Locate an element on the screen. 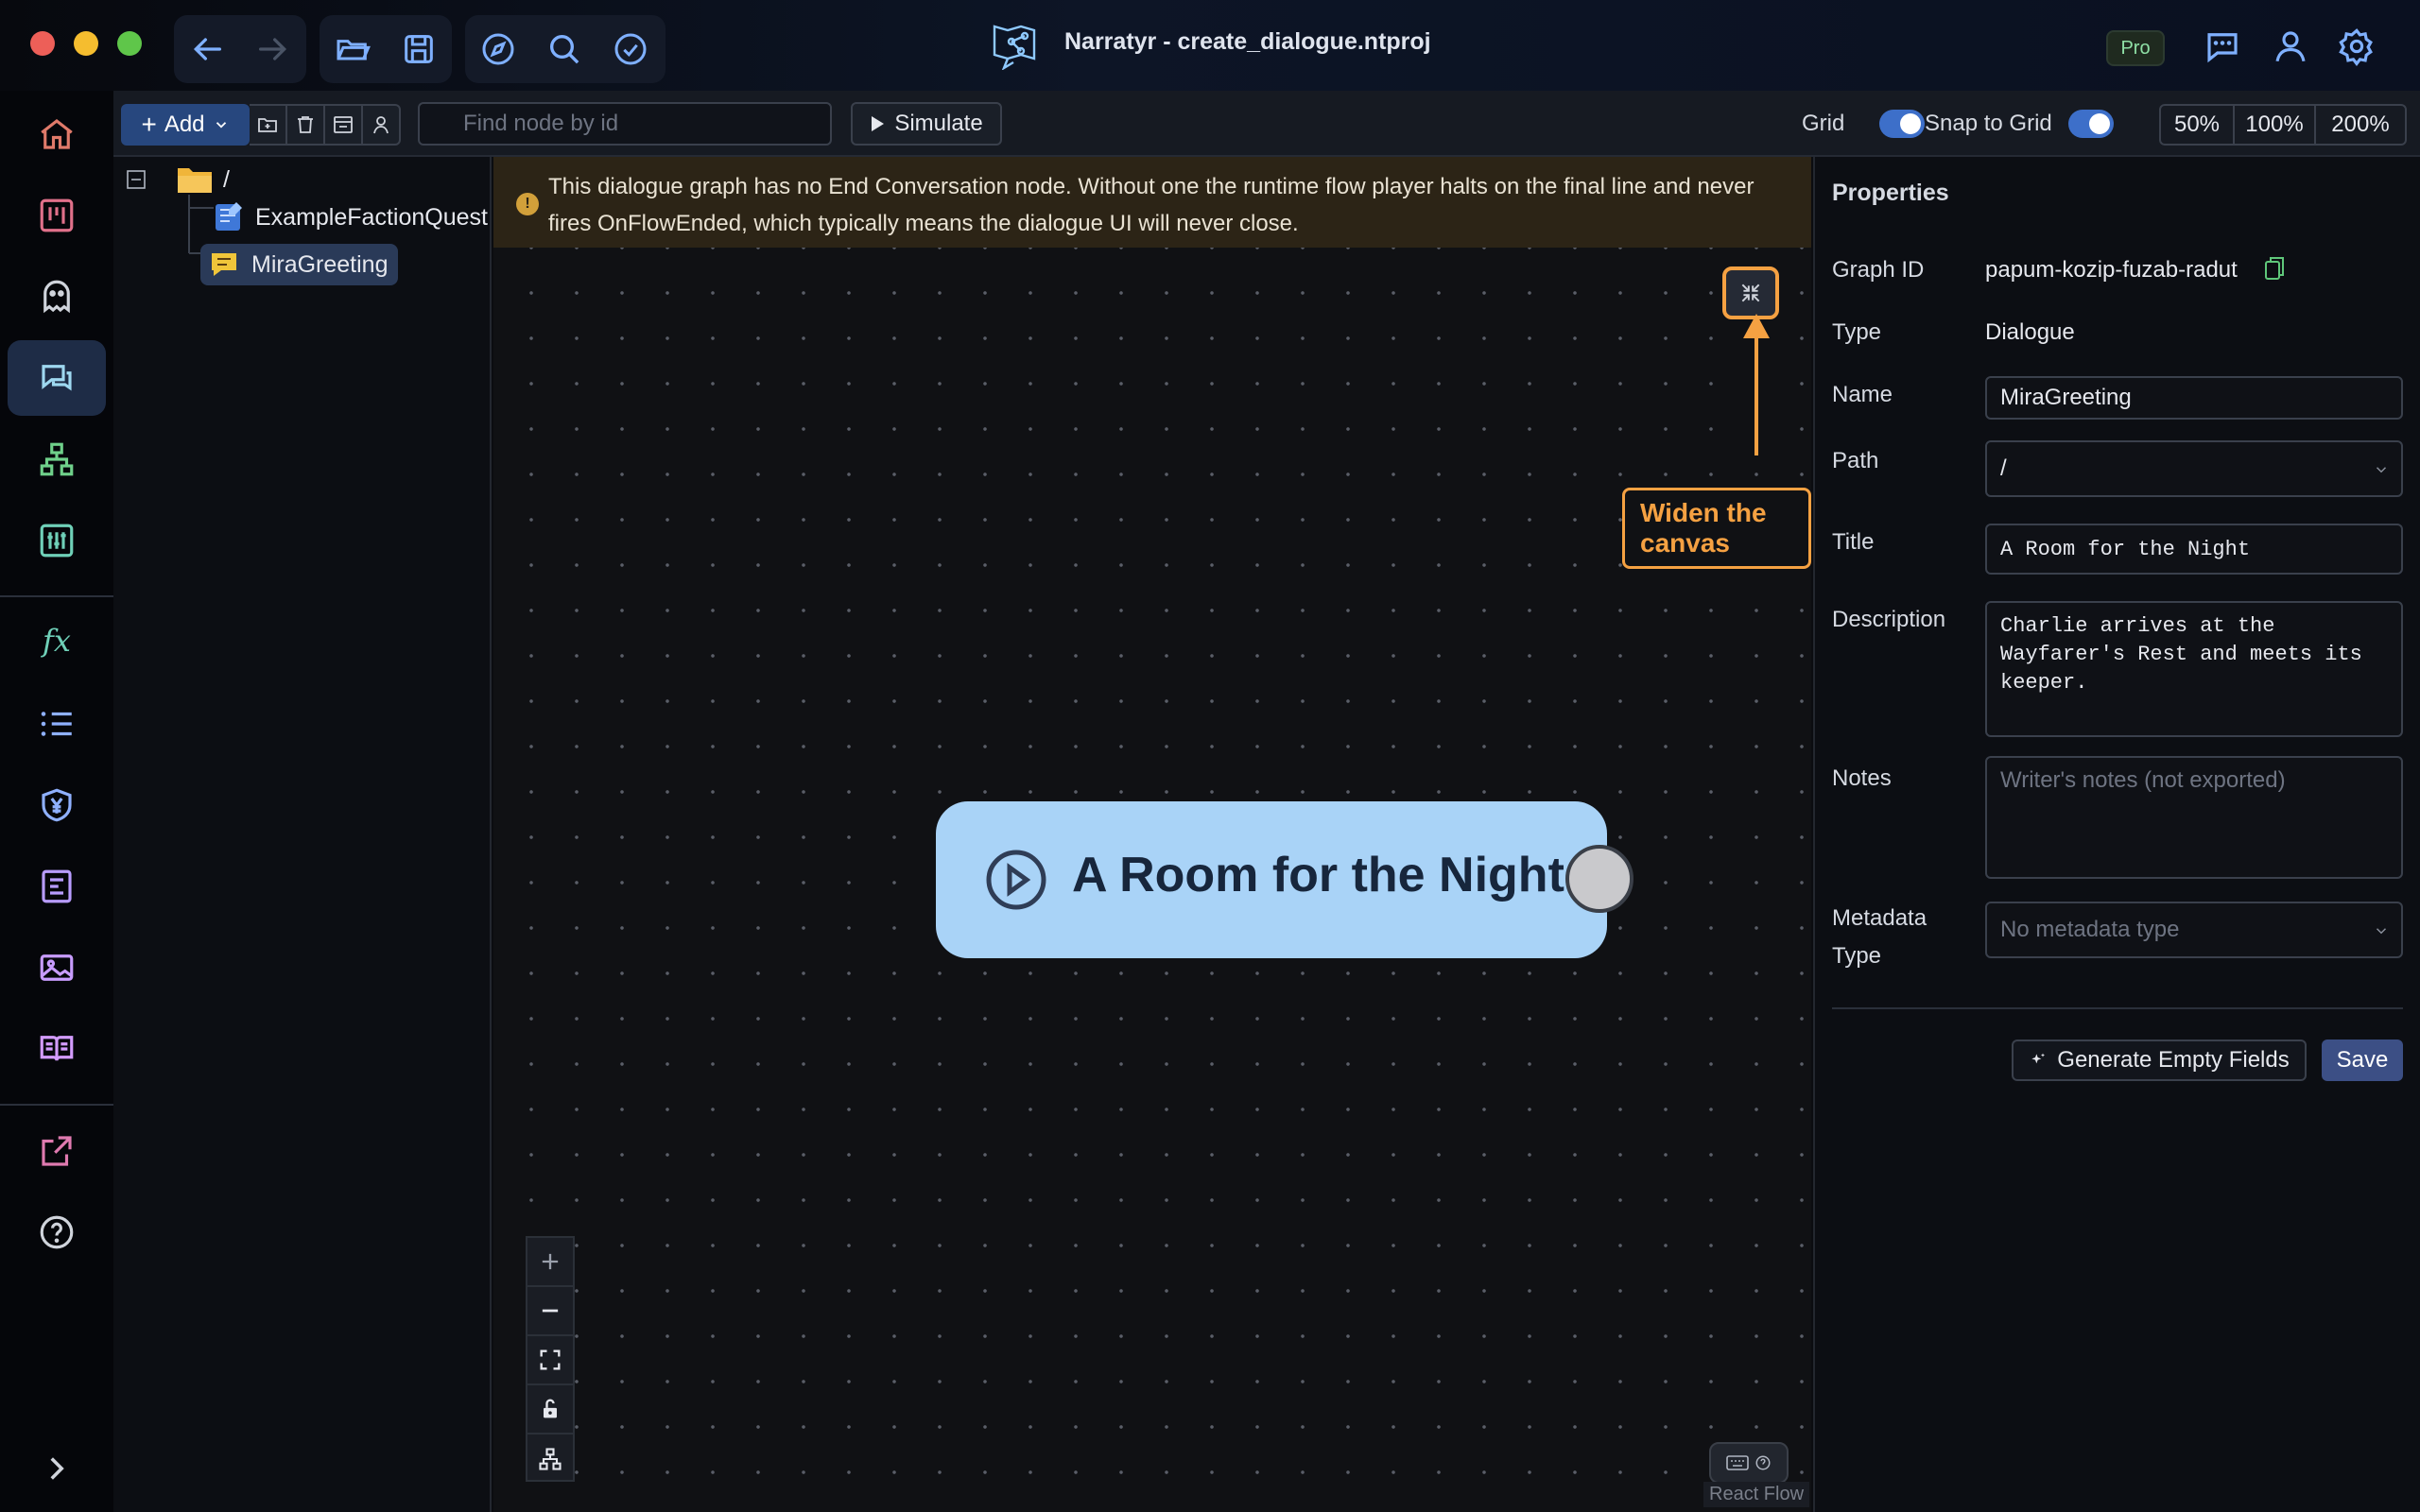 This screenshot has width=2420, height=1512. fit-view-button is located at coordinates (550, 1360).